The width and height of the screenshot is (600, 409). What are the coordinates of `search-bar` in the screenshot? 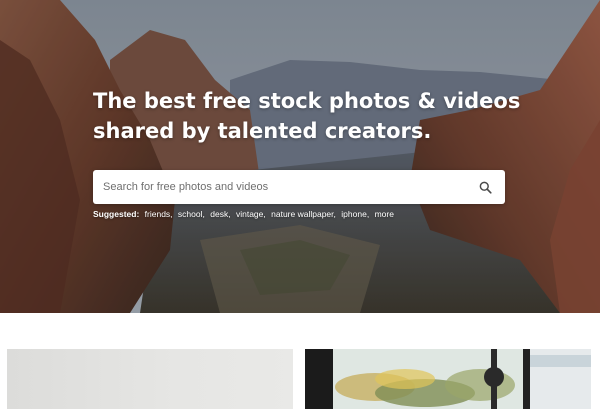 It's located at (299, 187).